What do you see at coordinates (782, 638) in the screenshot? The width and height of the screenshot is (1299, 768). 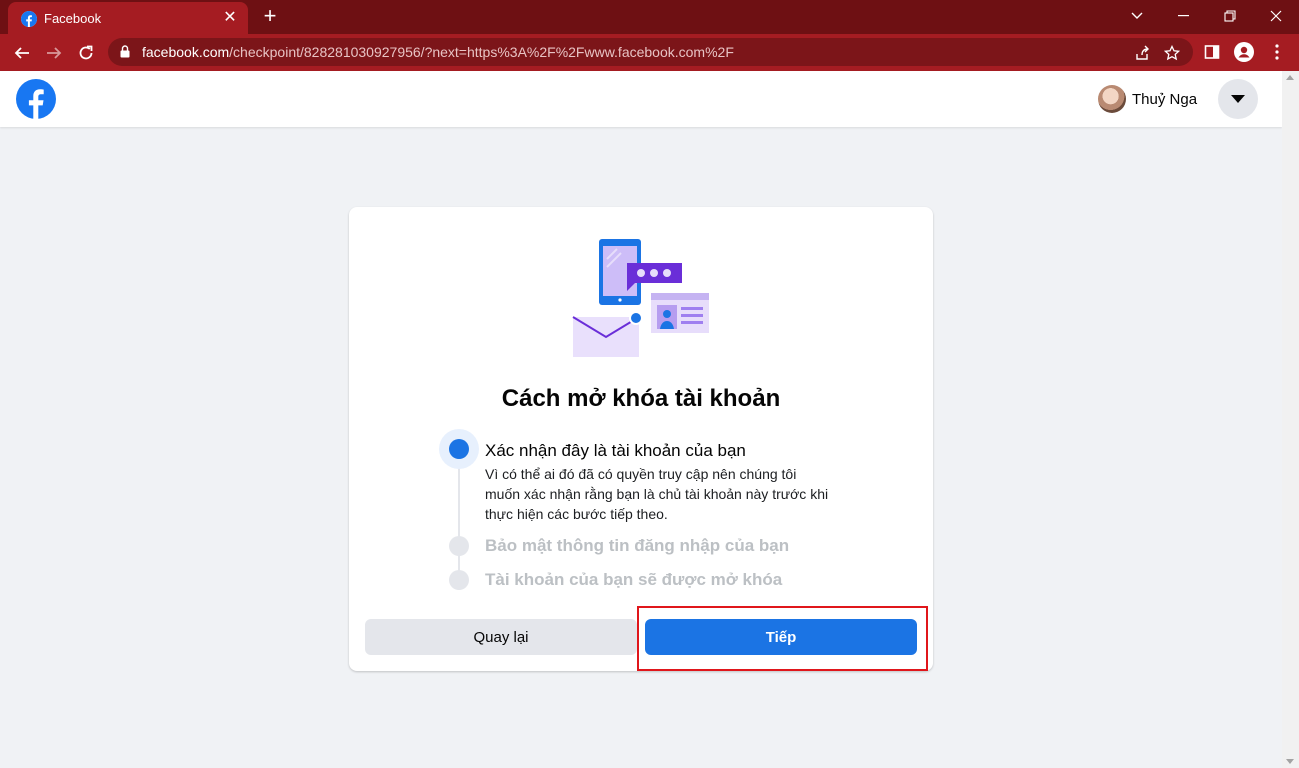 I see `next-button-highlight-box` at bounding box center [782, 638].